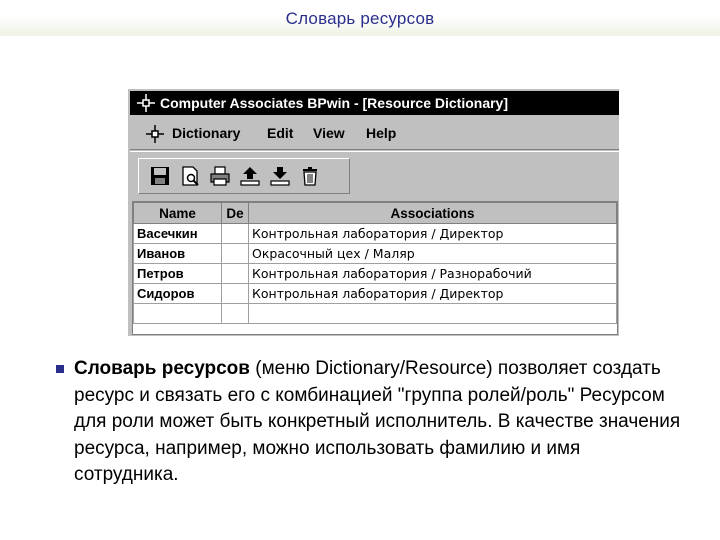 The width and height of the screenshot is (720, 540). I want to click on table-row: Иванов Окрасочный цех / Маляр, so click(375, 253).